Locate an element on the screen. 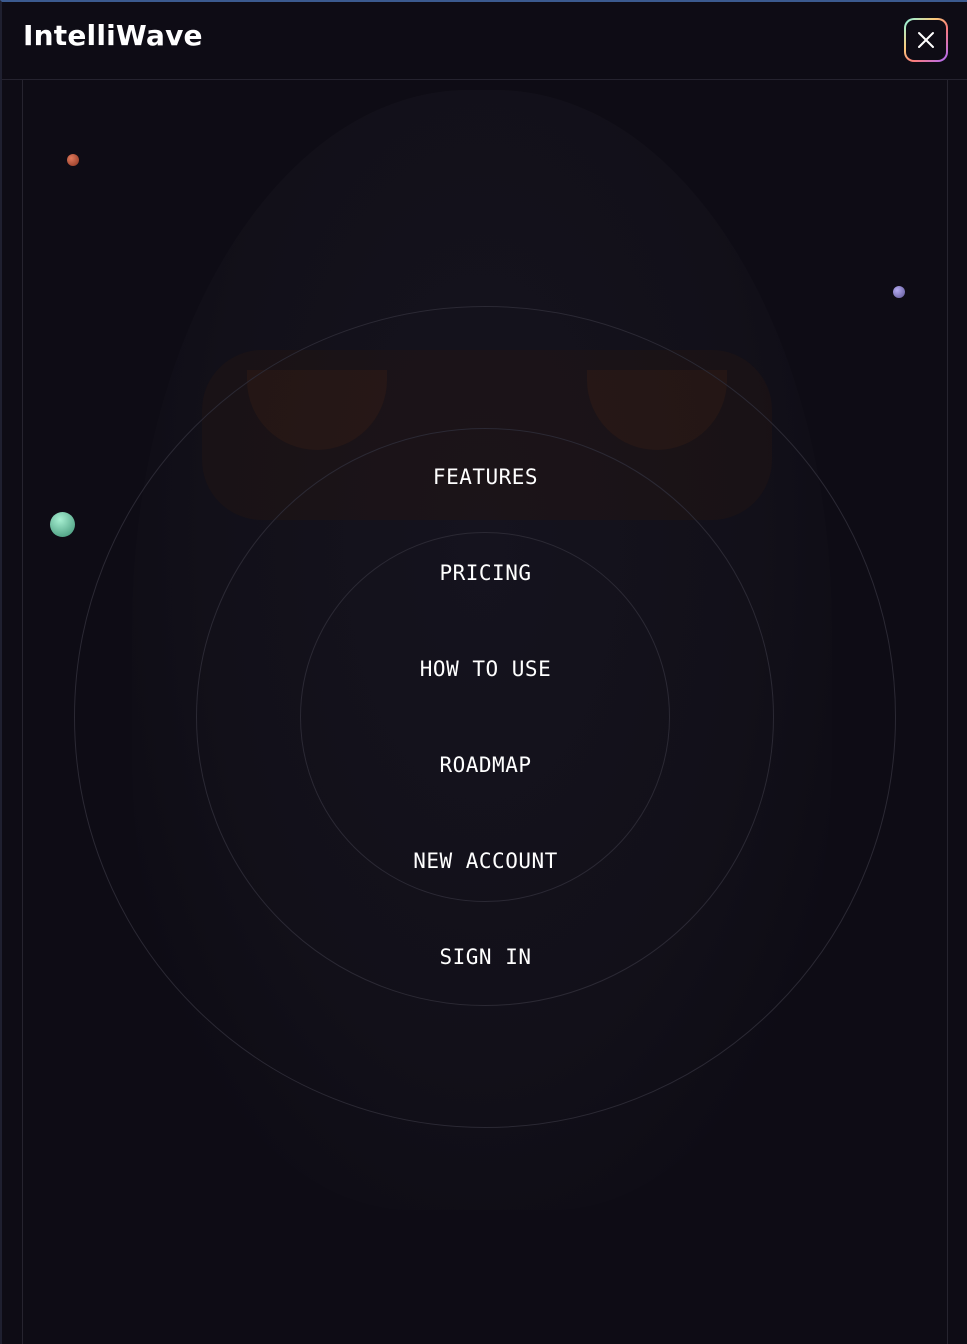  close-icon is located at coordinates (926, 40).